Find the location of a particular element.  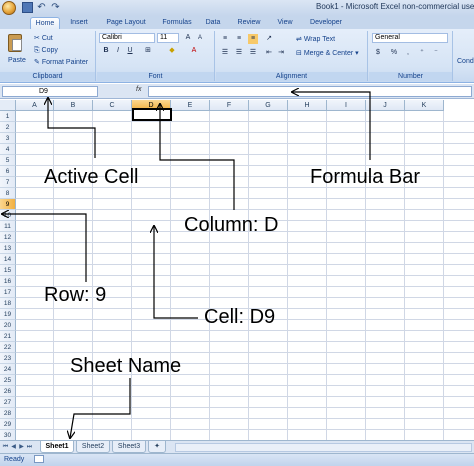

active-cell-d9 is located at coordinates (152, 114).